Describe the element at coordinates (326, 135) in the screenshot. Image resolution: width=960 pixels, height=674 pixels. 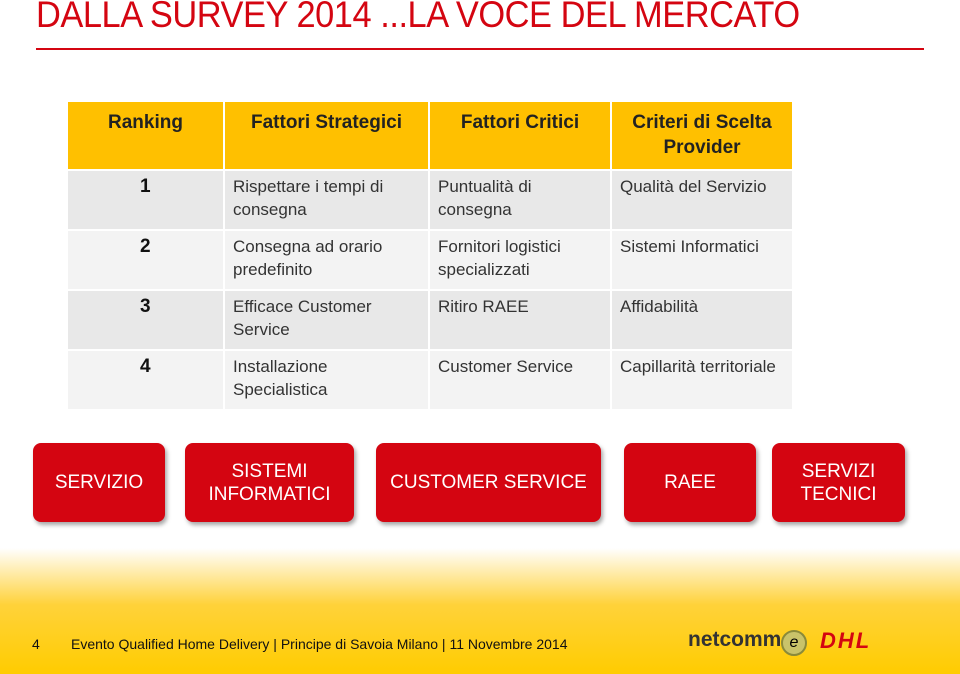
I see `header-fattori-strategici: Fattori Strategici` at that location.